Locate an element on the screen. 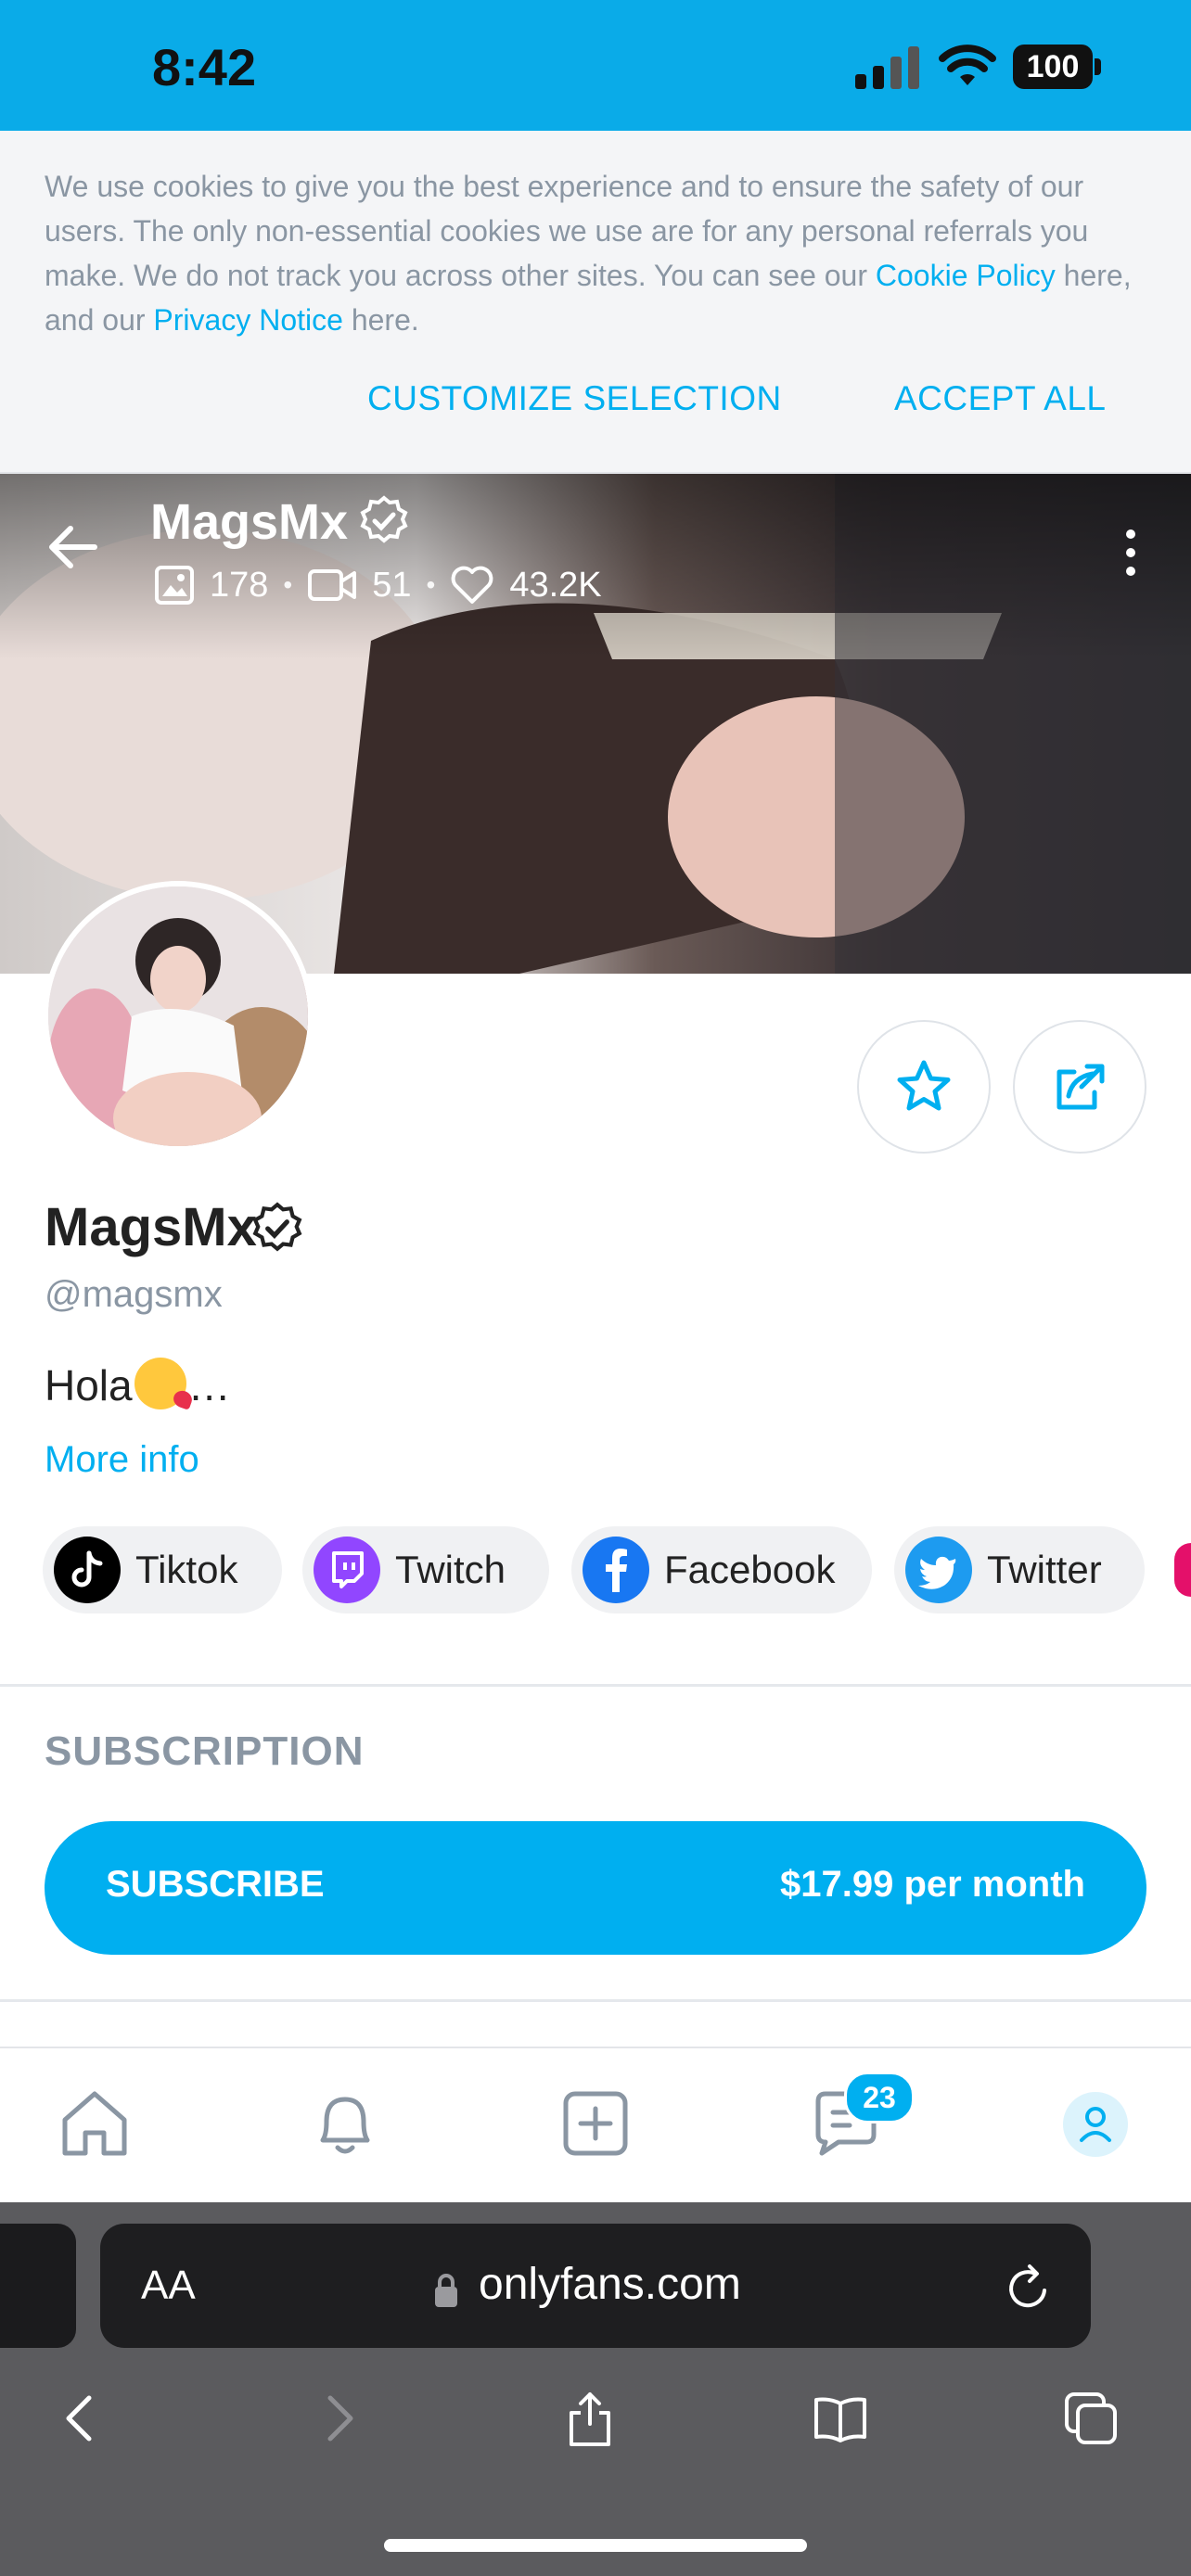 The width and height of the screenshot is (1191, 2576). home-icon is located at coordinates (95, 2124).